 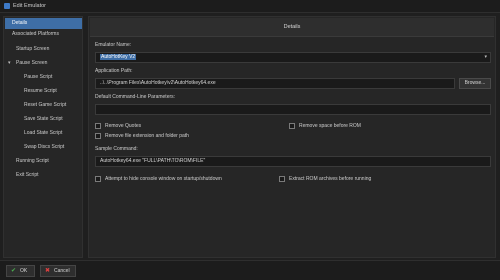 I want to click on sidebar-item-label: Exit Script, so click(x=27, y=175).